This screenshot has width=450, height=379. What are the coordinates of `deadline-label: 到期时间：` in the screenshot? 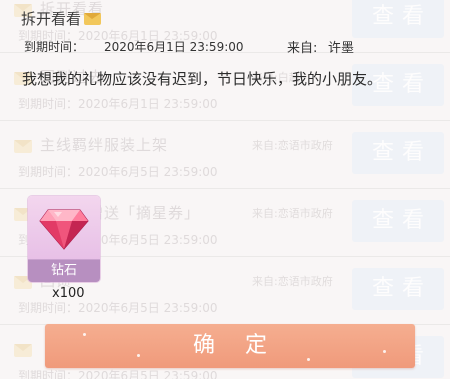 It's located at (54, 47).